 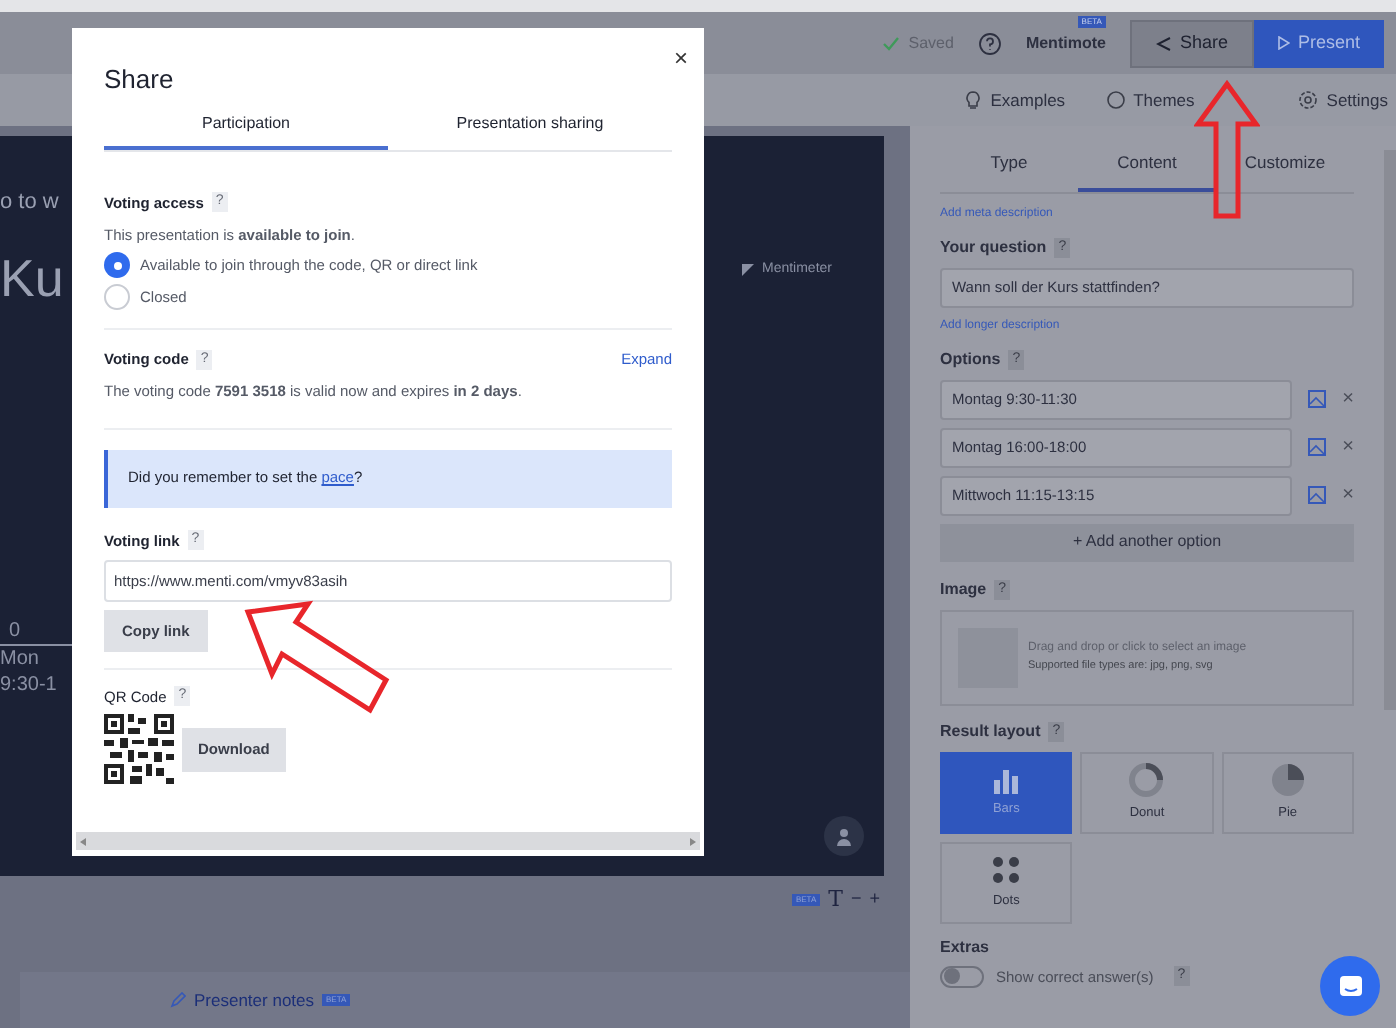 I want to click on field-label: Your question, so click(x=993, y=247).